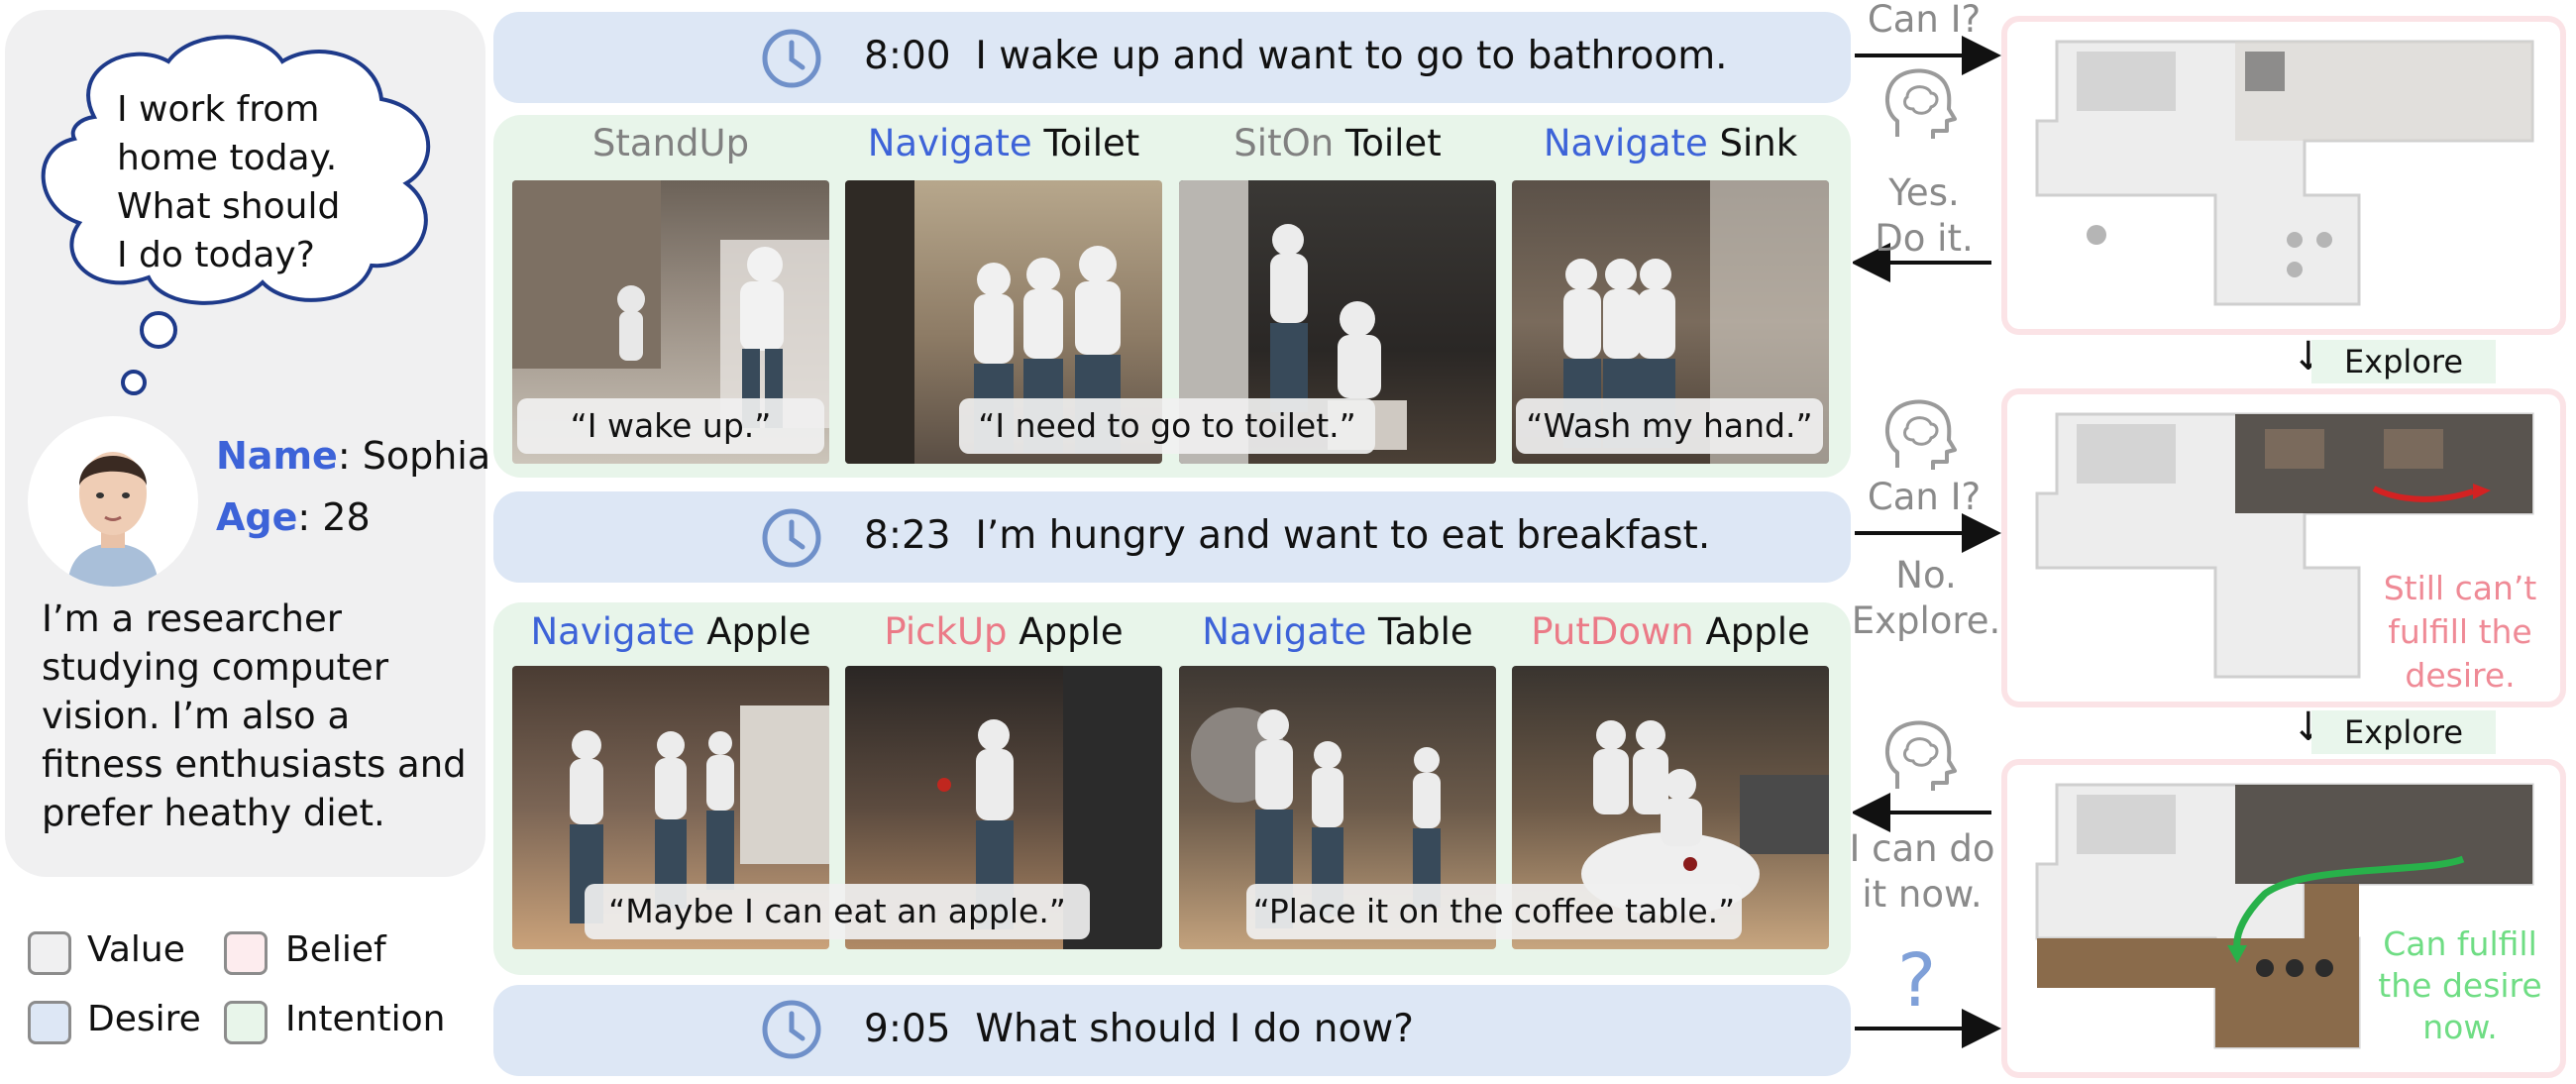 Image resolution: width=2576 pixels, height=1084 pixels. I want to click on legend-swatch-value, so click(49, 953).